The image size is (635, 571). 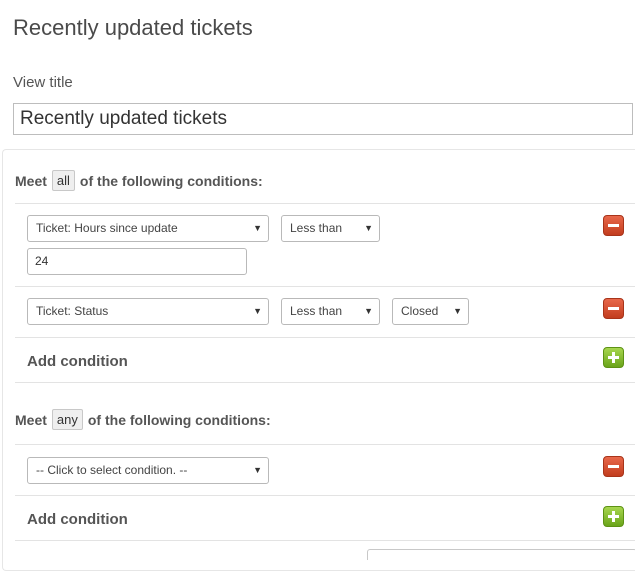 What do you see at coordinates (72, 311) in the screenshot?
I see `condition-field-value: Ticket: Status` at bounding box center [72, 311].